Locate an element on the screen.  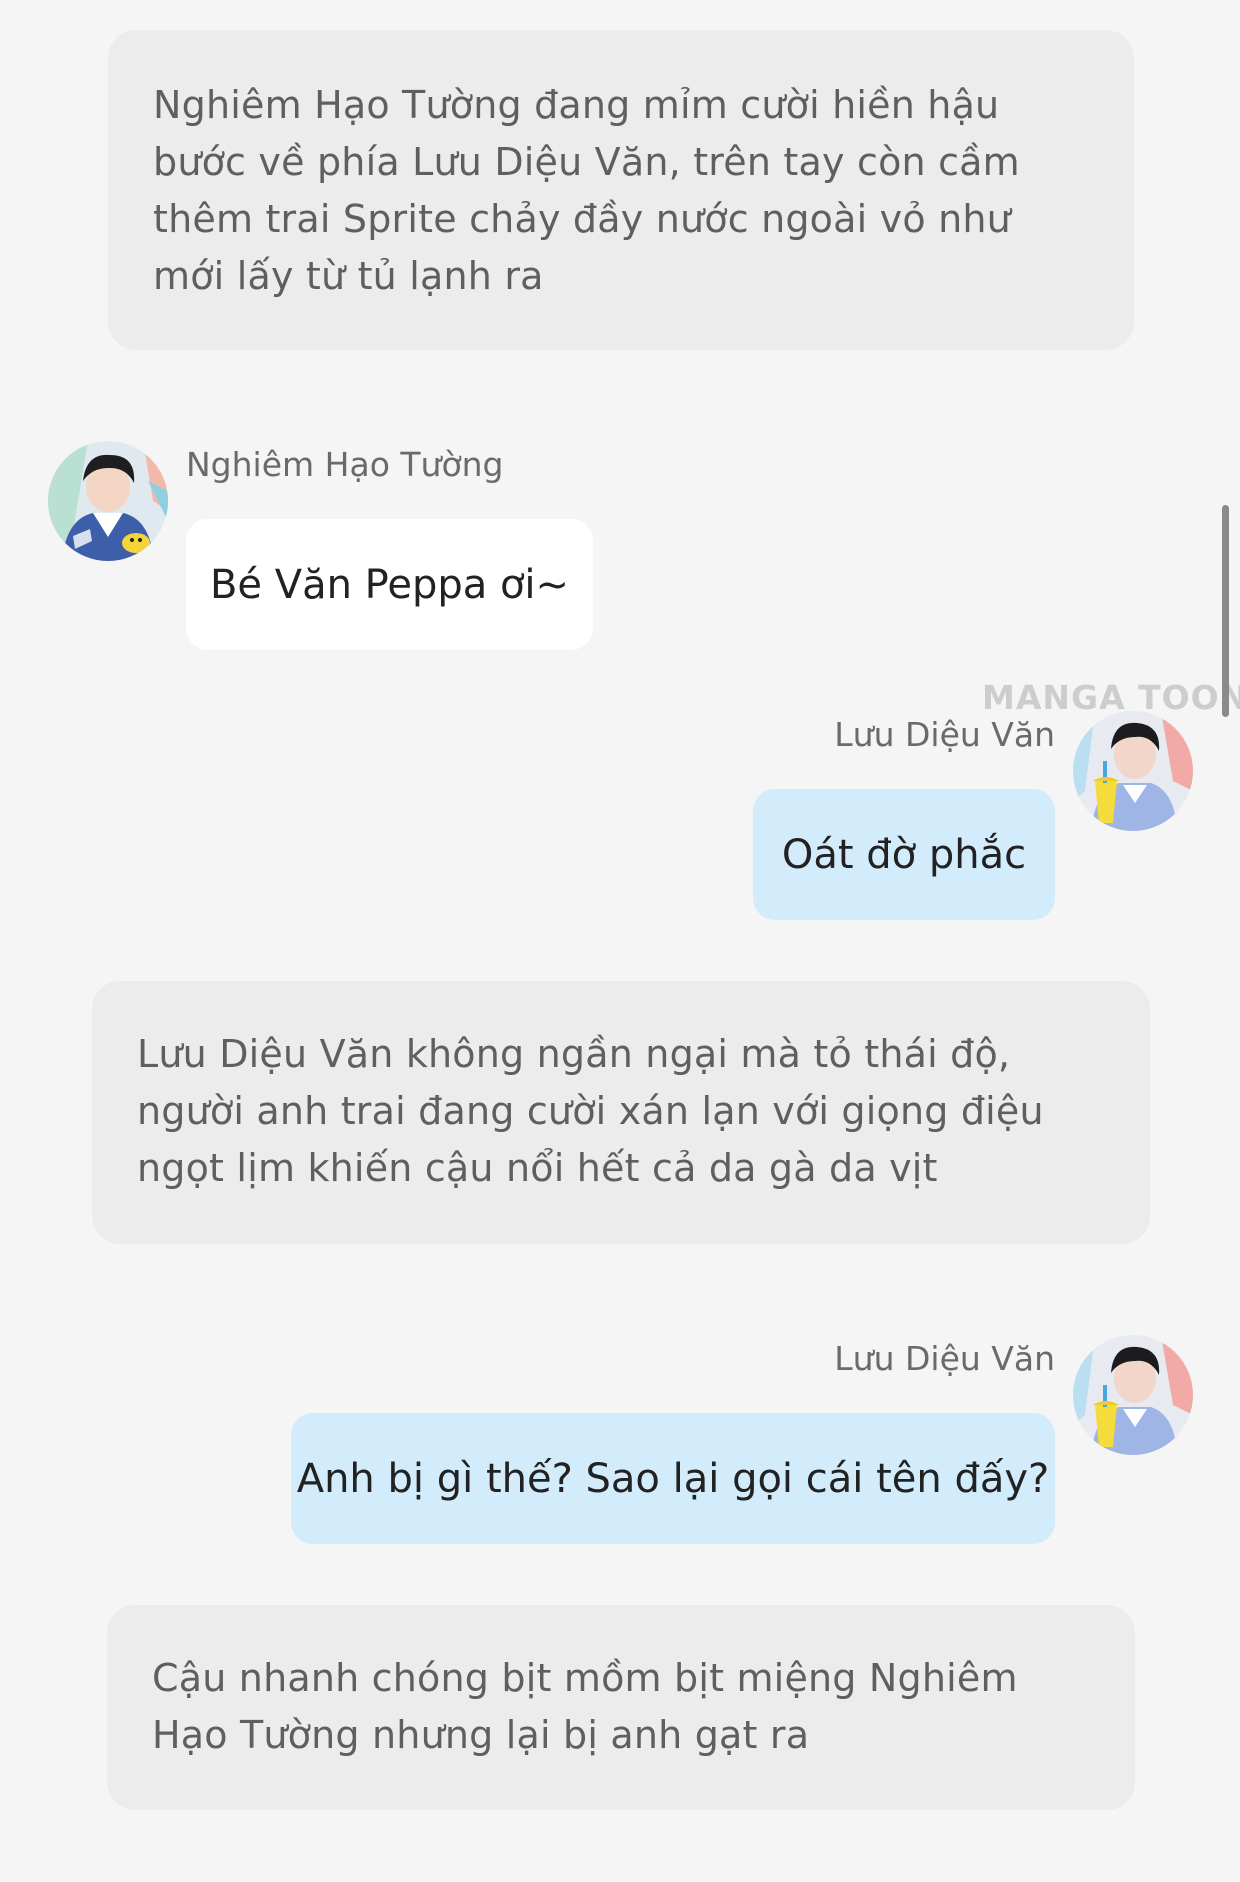
chat-bubble-right: Oát đờ phắc is located at coordinates (904, 854).